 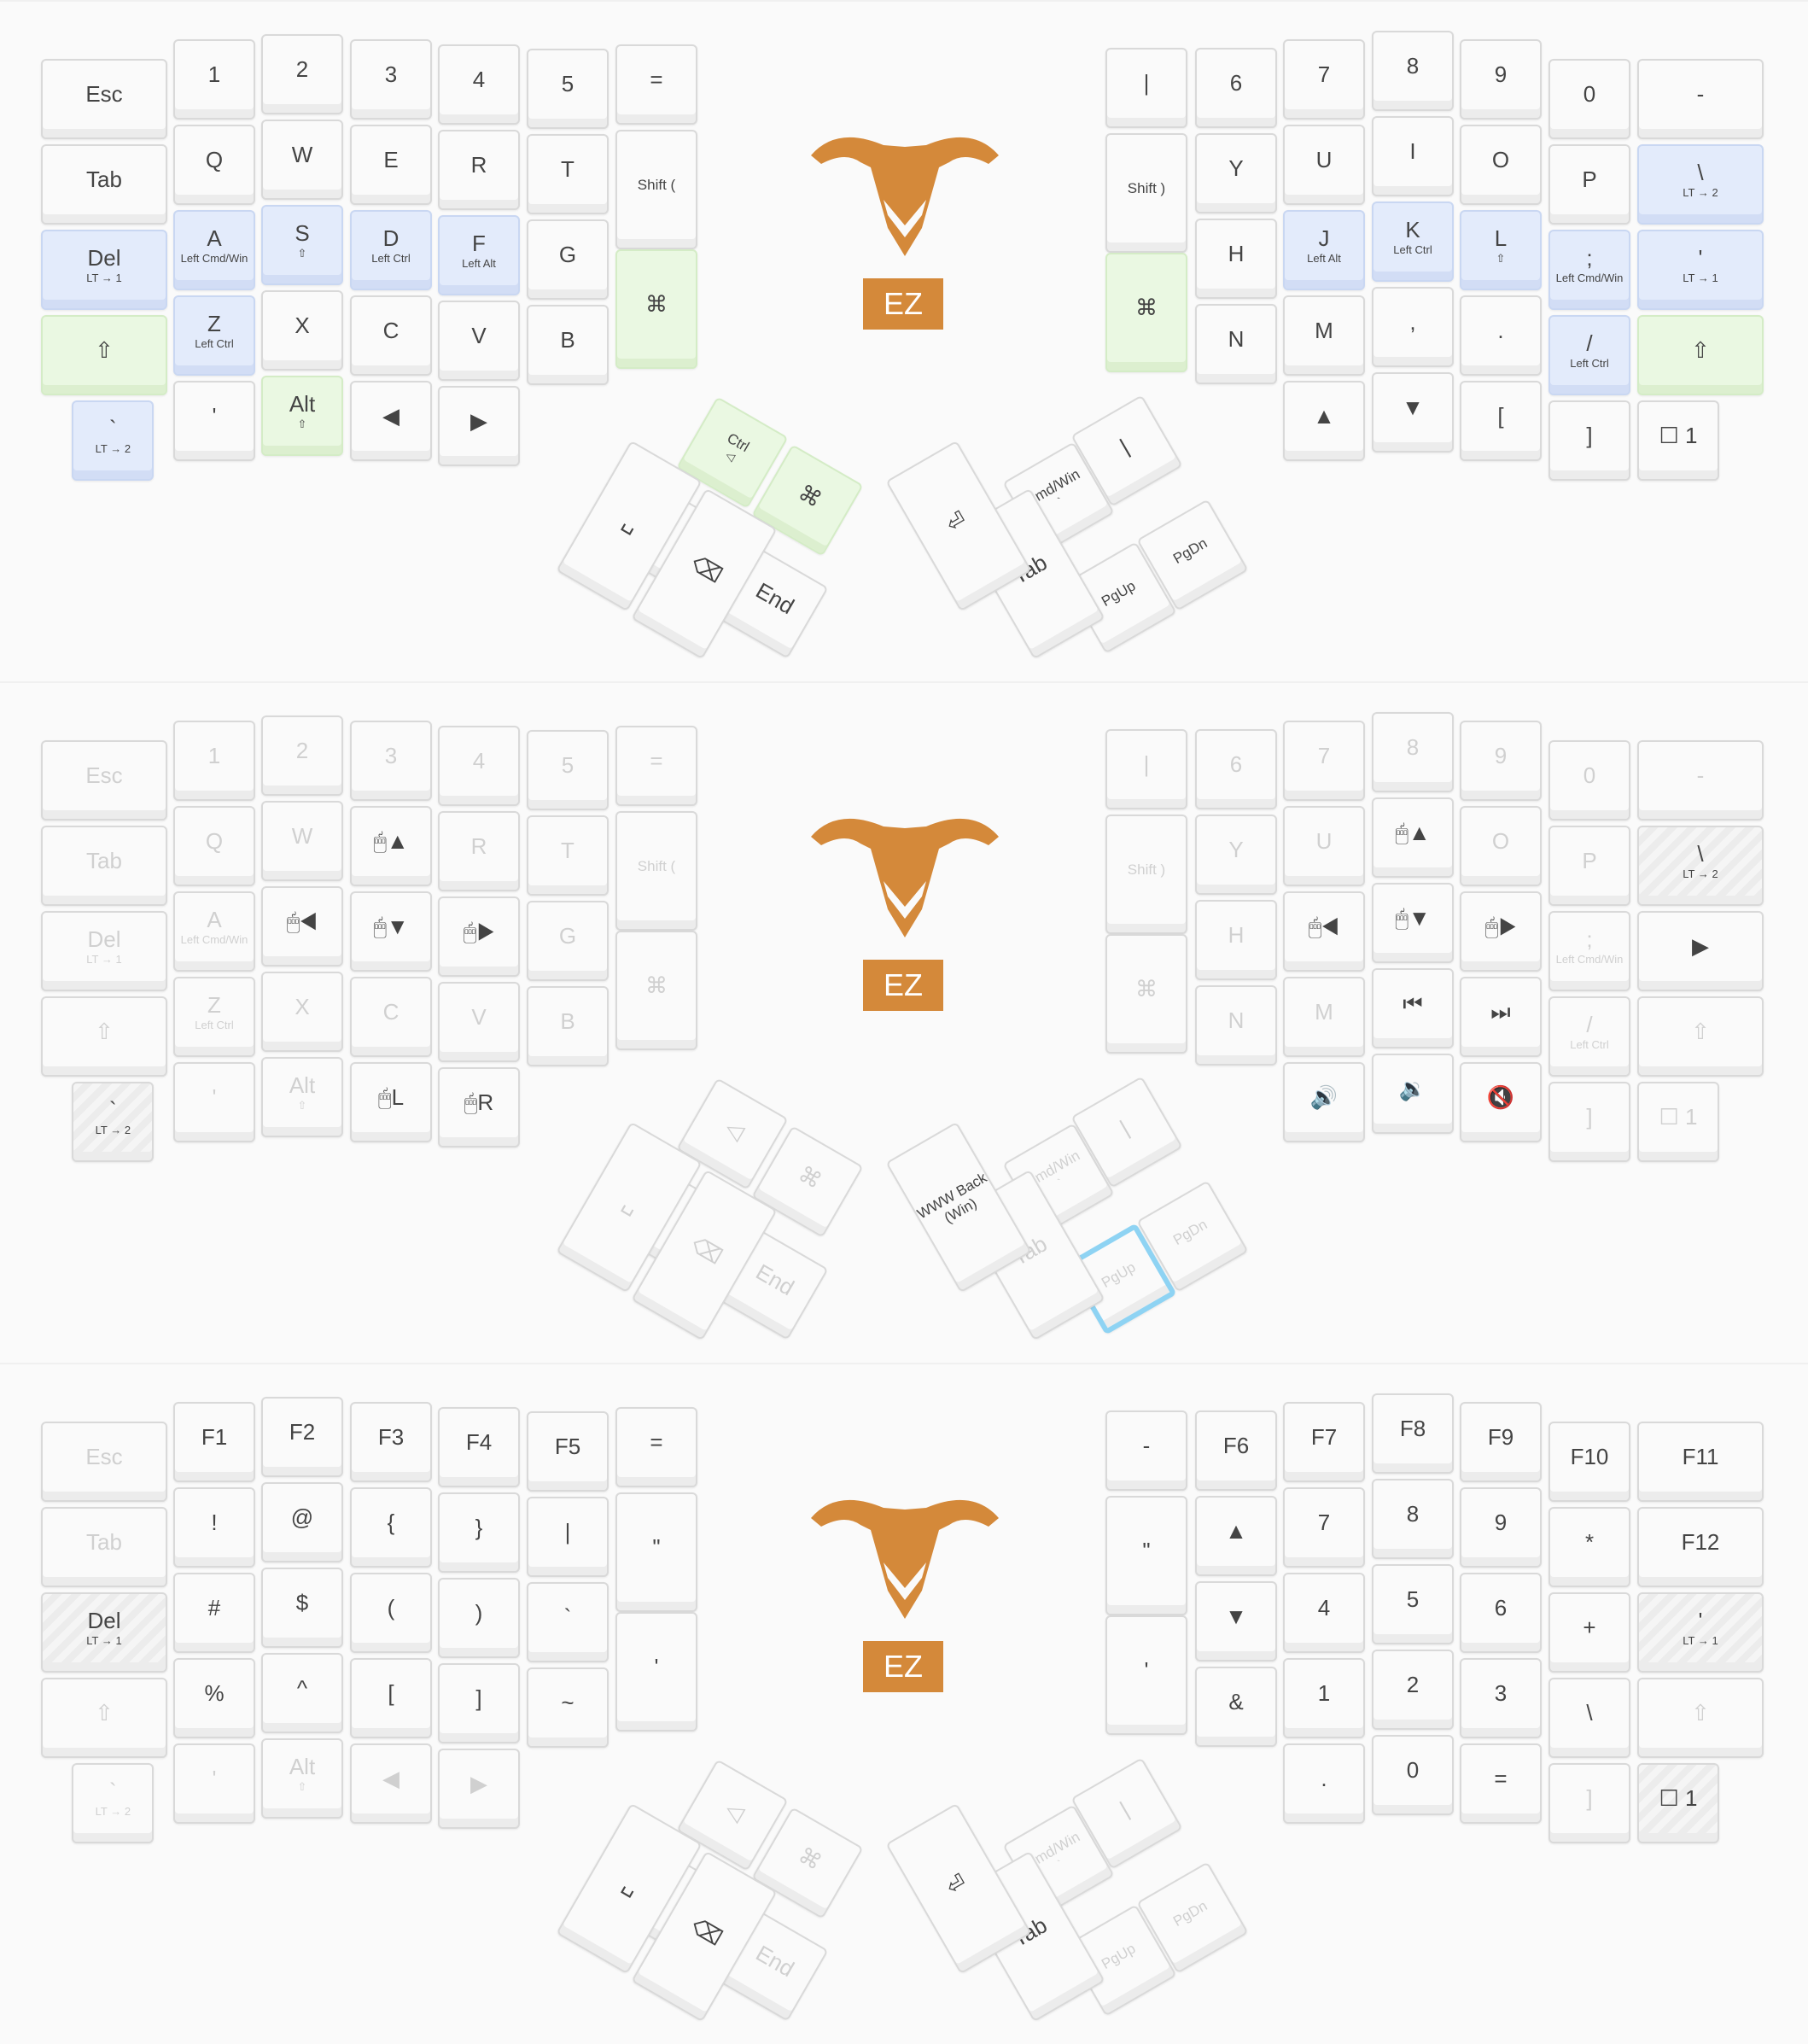 What do you see at coordinates (568, 1451) in the screenshot?
I see `key: F5` at bounding box center [568, 1451].